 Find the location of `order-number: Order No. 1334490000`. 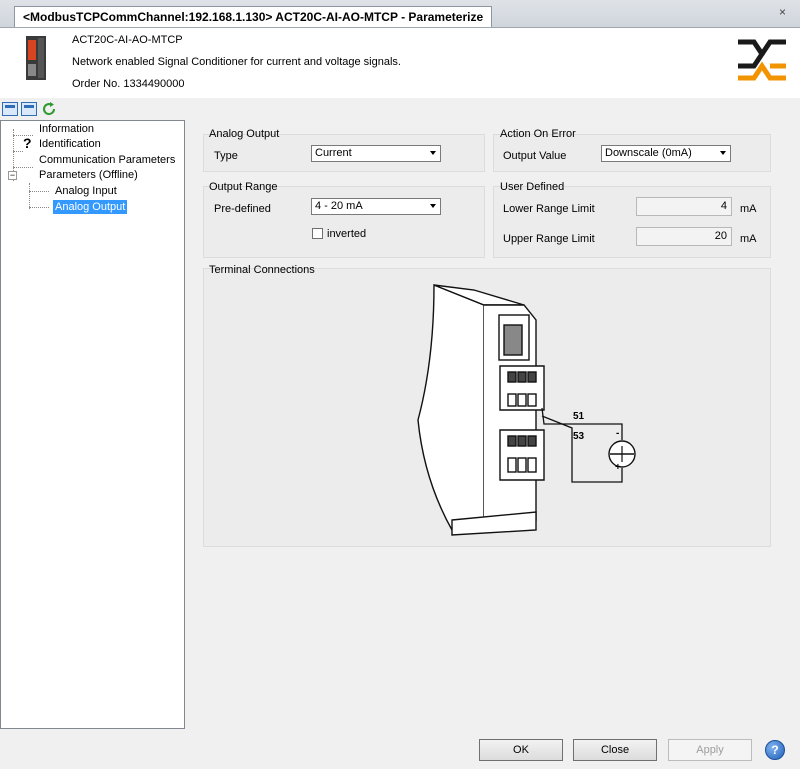

order-number: Order No. 1334490000 is located at coordinates (128, 84).